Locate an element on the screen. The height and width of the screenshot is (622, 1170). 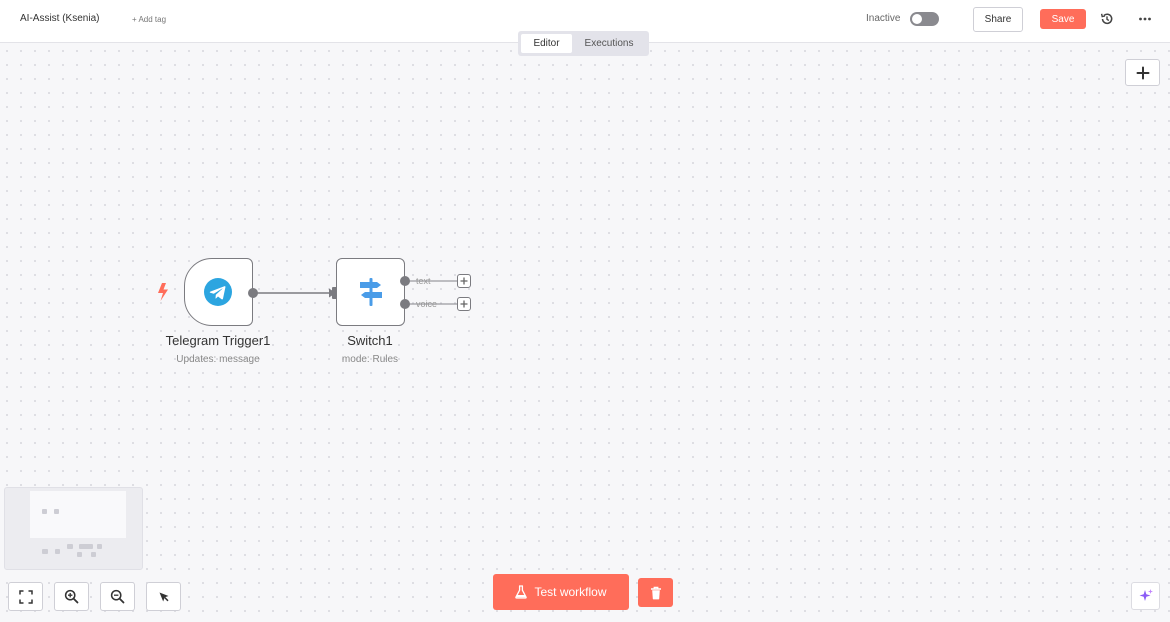
trash-icon is located at coordinates (655, 592).